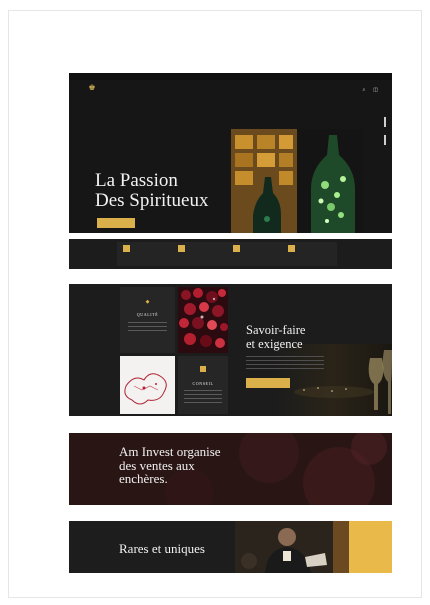 The image size is (430, 605). I want to click on rare-section: Rares et uniques, so click(230, 547).